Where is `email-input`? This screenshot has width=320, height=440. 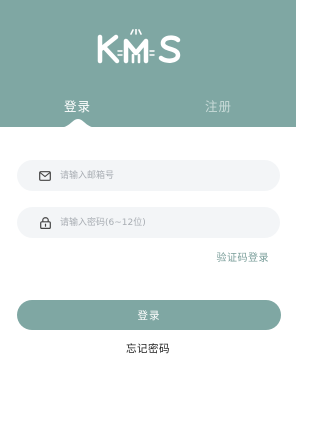
email-input is located at coordinates (160, 175).